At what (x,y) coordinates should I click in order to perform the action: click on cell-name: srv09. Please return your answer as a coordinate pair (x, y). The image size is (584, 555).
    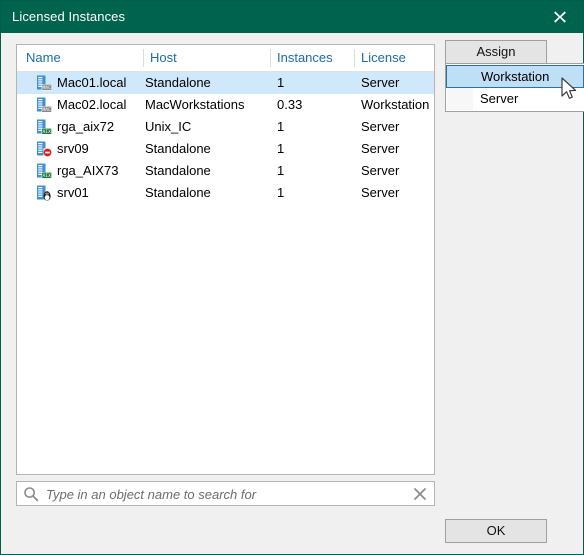
    Looking at the image, I should click on (73, 148).